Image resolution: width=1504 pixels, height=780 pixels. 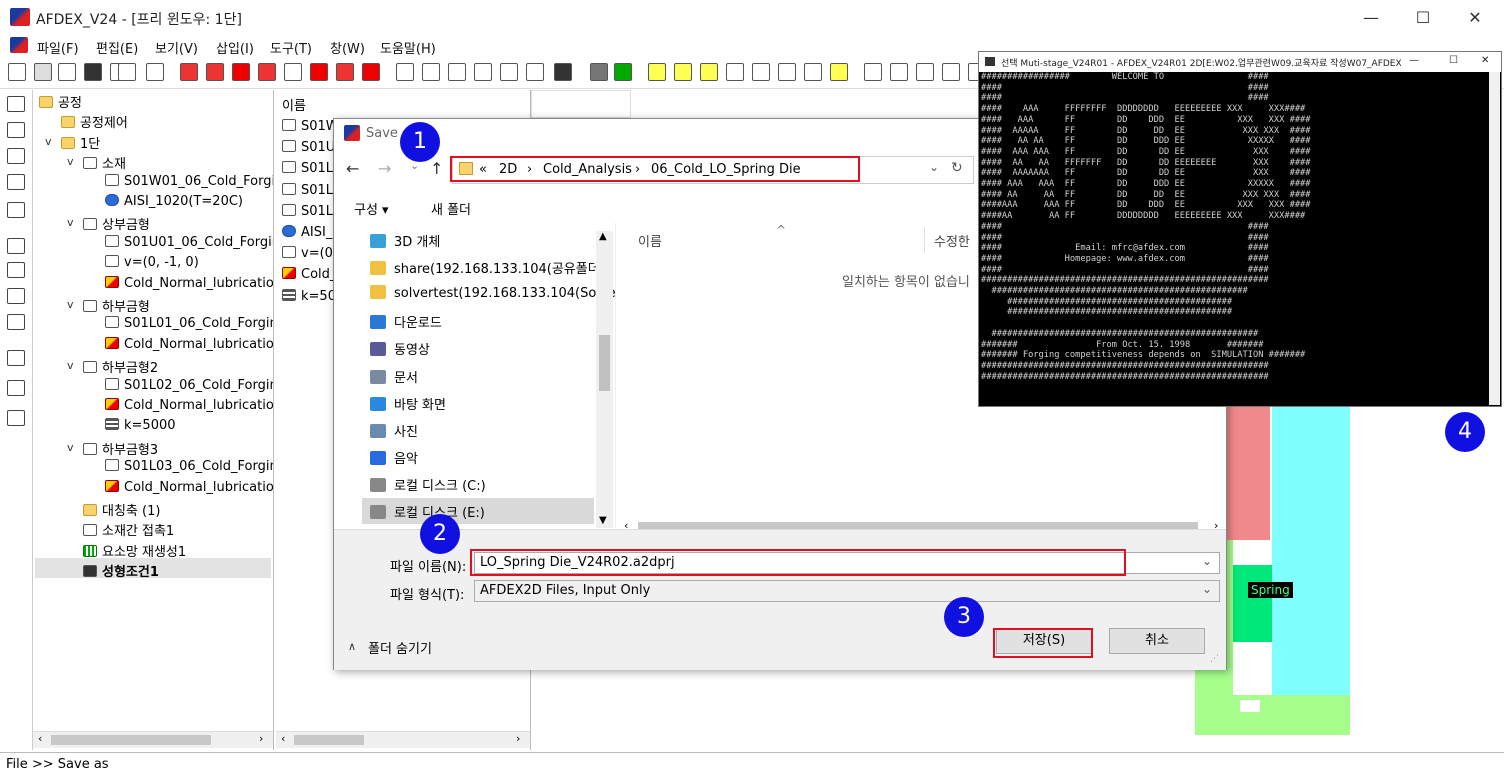 I want to click on tree-item: 공정제어, so click(x=94, y=121).